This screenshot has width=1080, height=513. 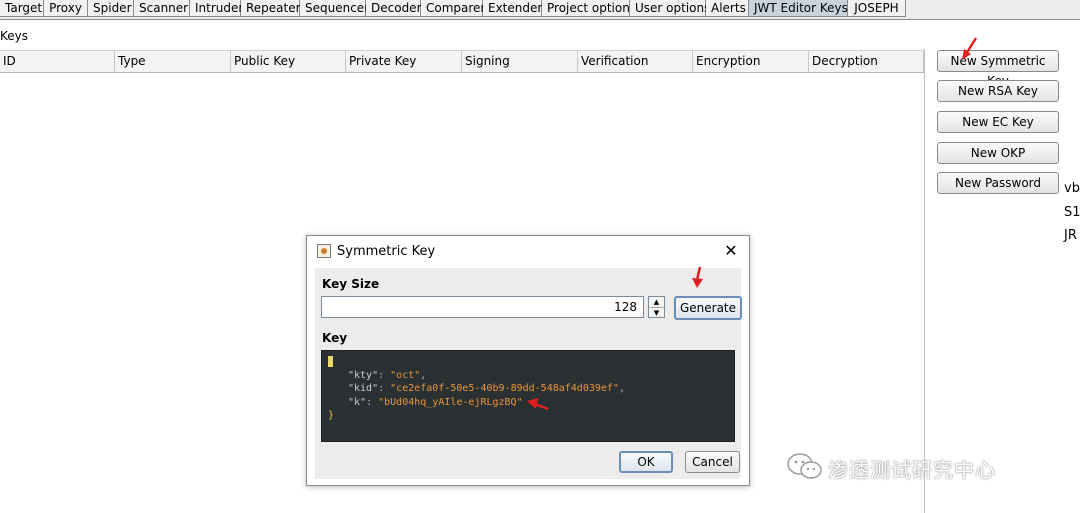 What do you see at coordinates (162, 8) in the screenshot?
I see `tab-scanner: Scanner` at bounding box center [162, 8].